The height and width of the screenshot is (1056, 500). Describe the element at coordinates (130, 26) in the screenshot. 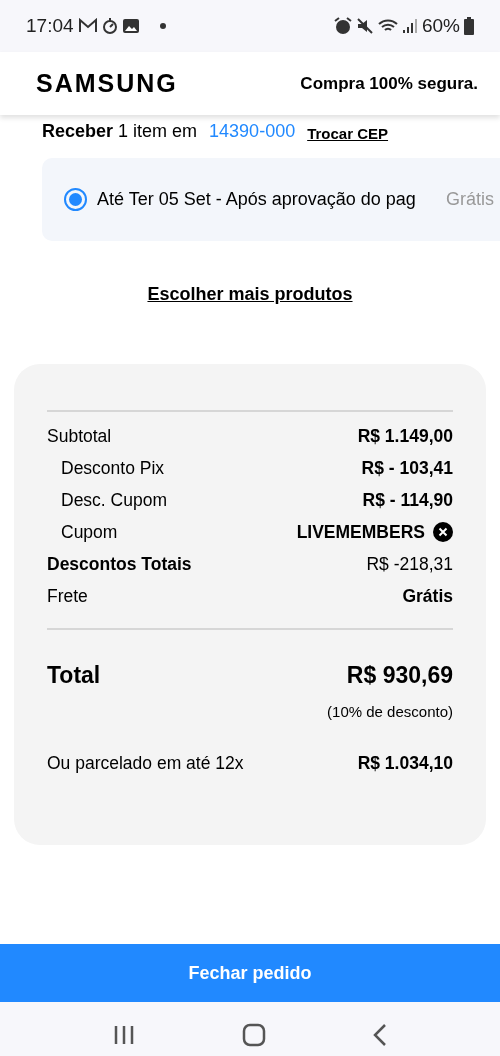

I see `image-icon` at that location.